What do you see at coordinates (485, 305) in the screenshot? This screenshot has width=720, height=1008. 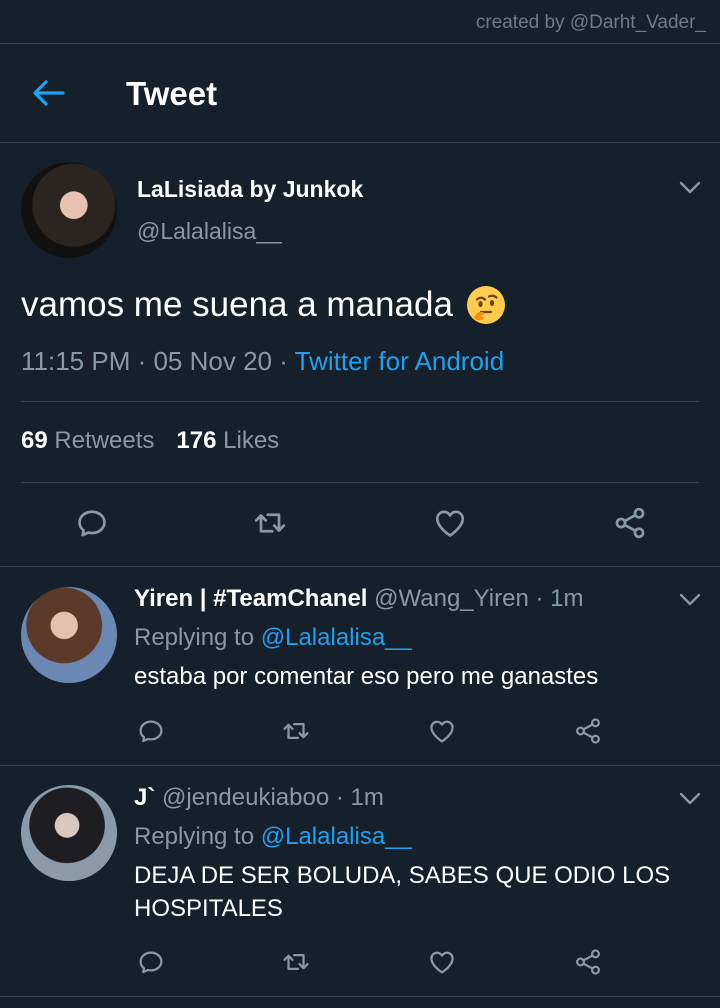 I see `thinking-face-icon` at bounding box center [485, 305].